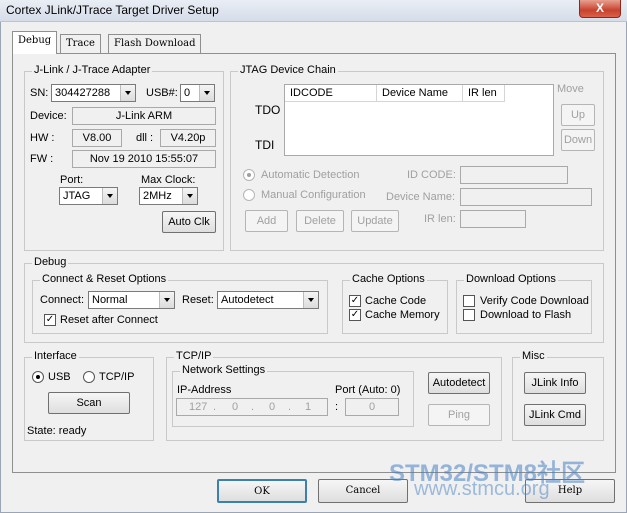 The width and height of the screenshot is (627, 513). Describe the element at coordinates (420, 93) in the screenshot. I see `column-header-device-name: Device Name` at that location.